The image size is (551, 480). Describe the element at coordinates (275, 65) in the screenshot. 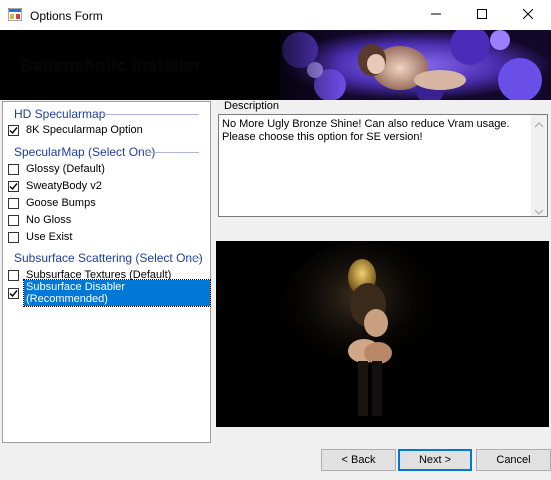

I see `header-banner: Bananaholic Installer` at that location.